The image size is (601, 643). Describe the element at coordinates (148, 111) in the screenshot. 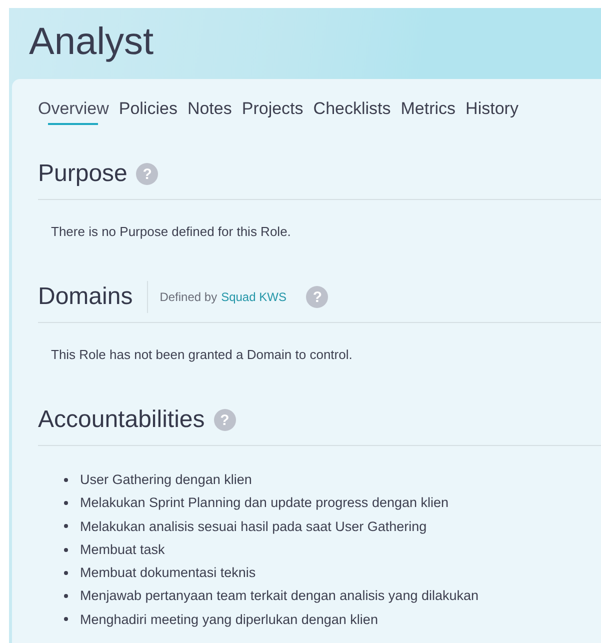

I see `tab: Policies` at that location.